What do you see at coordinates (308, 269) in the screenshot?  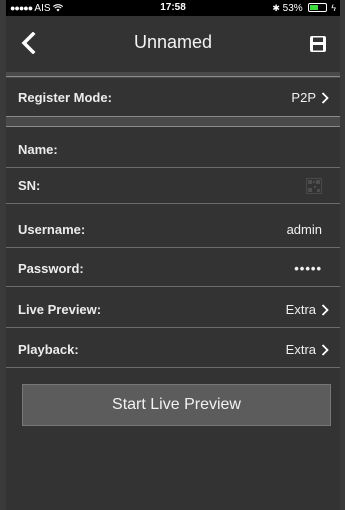 I see `password-field: •••••` at bounding box center [308, 269].